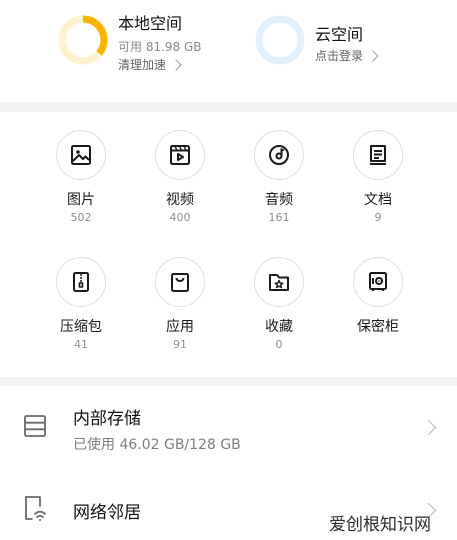 Image resolution: width=457 pixels, height=540 pixels. I want to click on cloud-login-label: 点击登录, so click(339, 56).